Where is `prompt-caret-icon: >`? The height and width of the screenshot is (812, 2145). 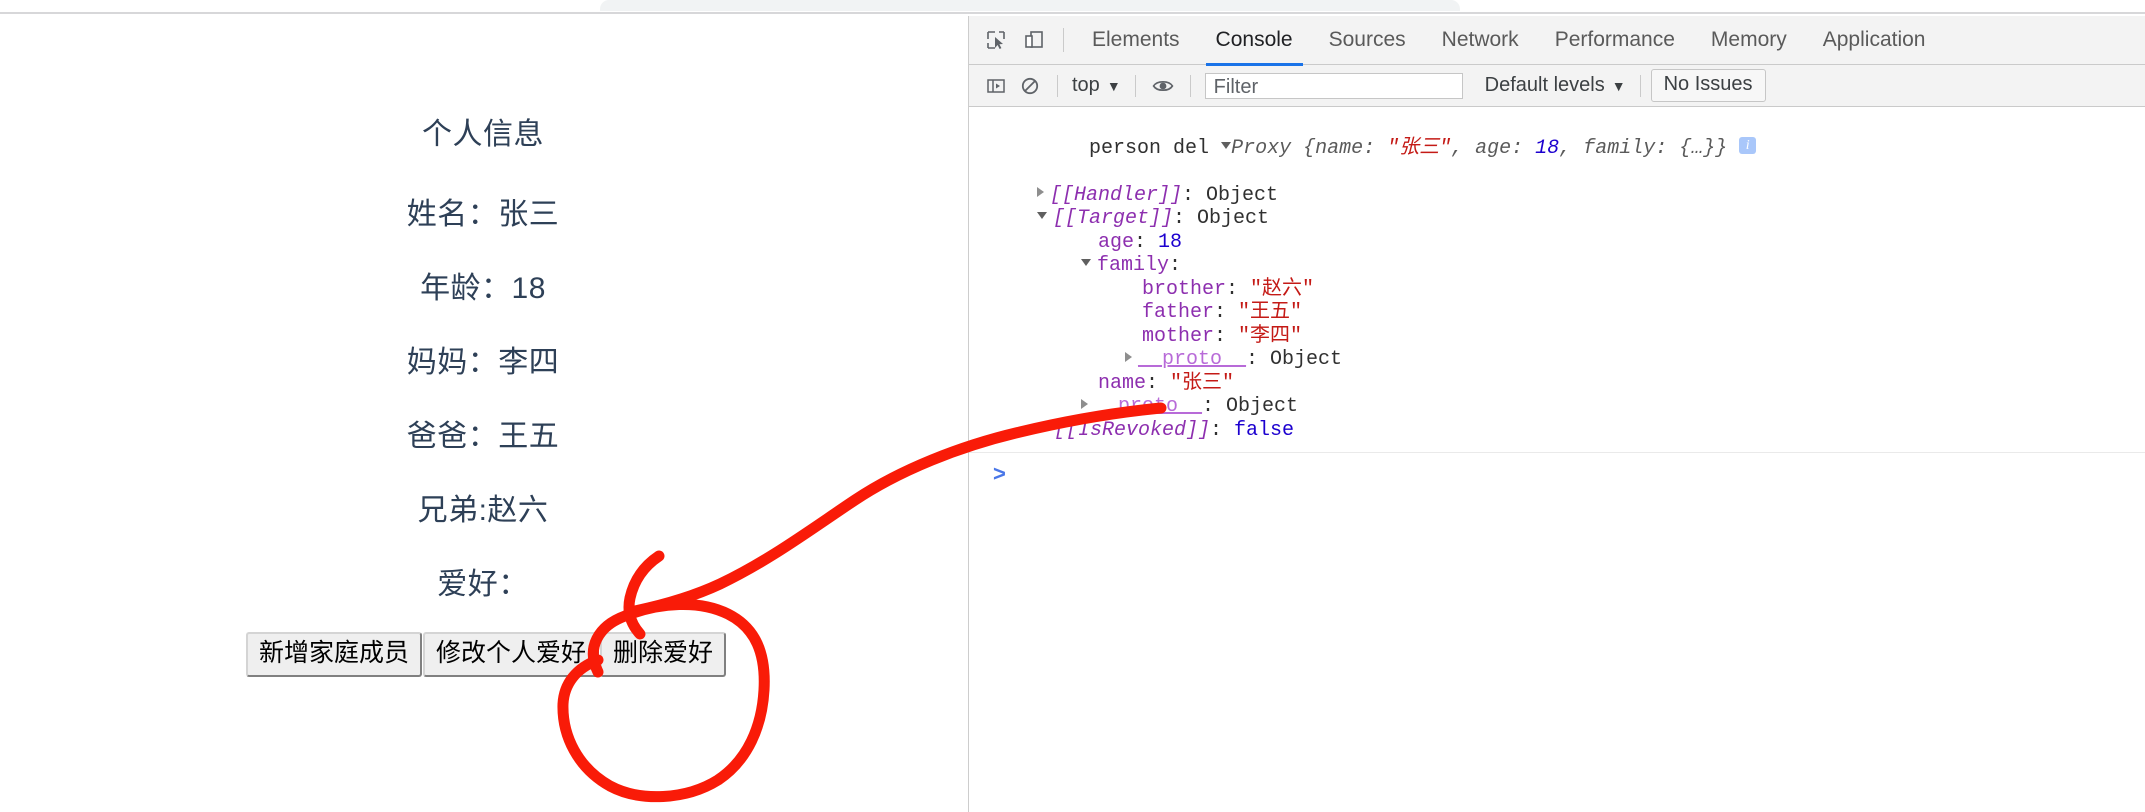
prompt-caret-icon: > is located at coordinates (999, 473).